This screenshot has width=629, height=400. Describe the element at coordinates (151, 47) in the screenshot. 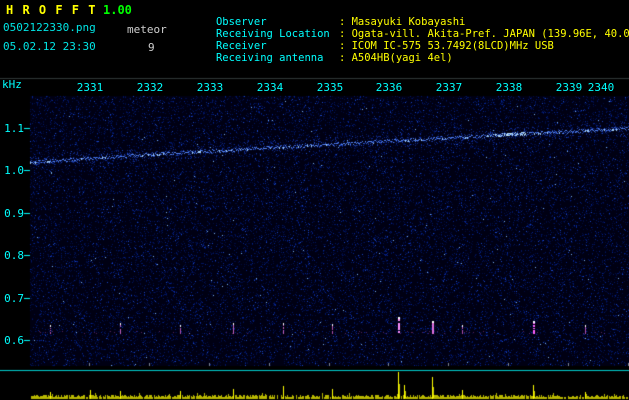

I see `meteor-count-value: 9` at that location.